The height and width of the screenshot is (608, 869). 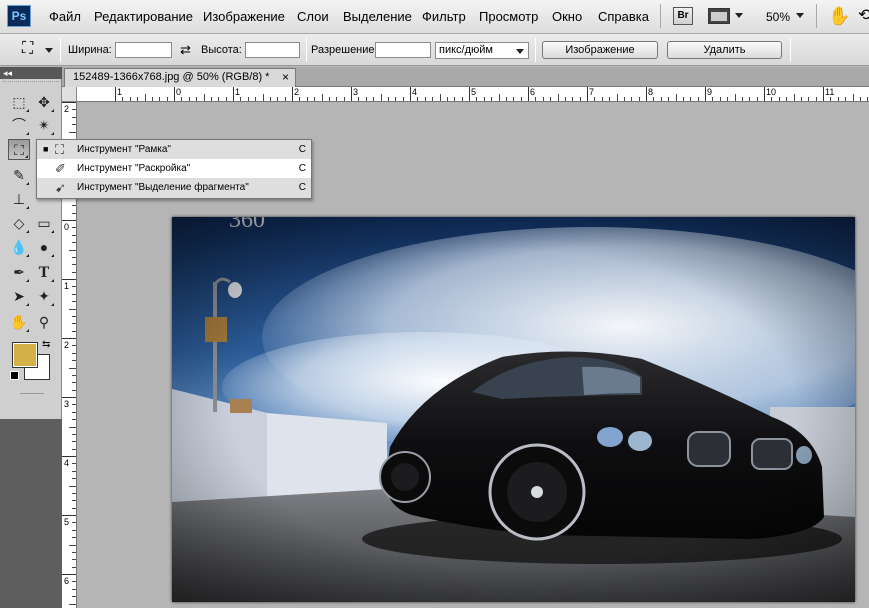 What do you see at coordinates (683, 16) in the screenshot?
I see `bridge-icon: Br` at bounding box center [683, 16].